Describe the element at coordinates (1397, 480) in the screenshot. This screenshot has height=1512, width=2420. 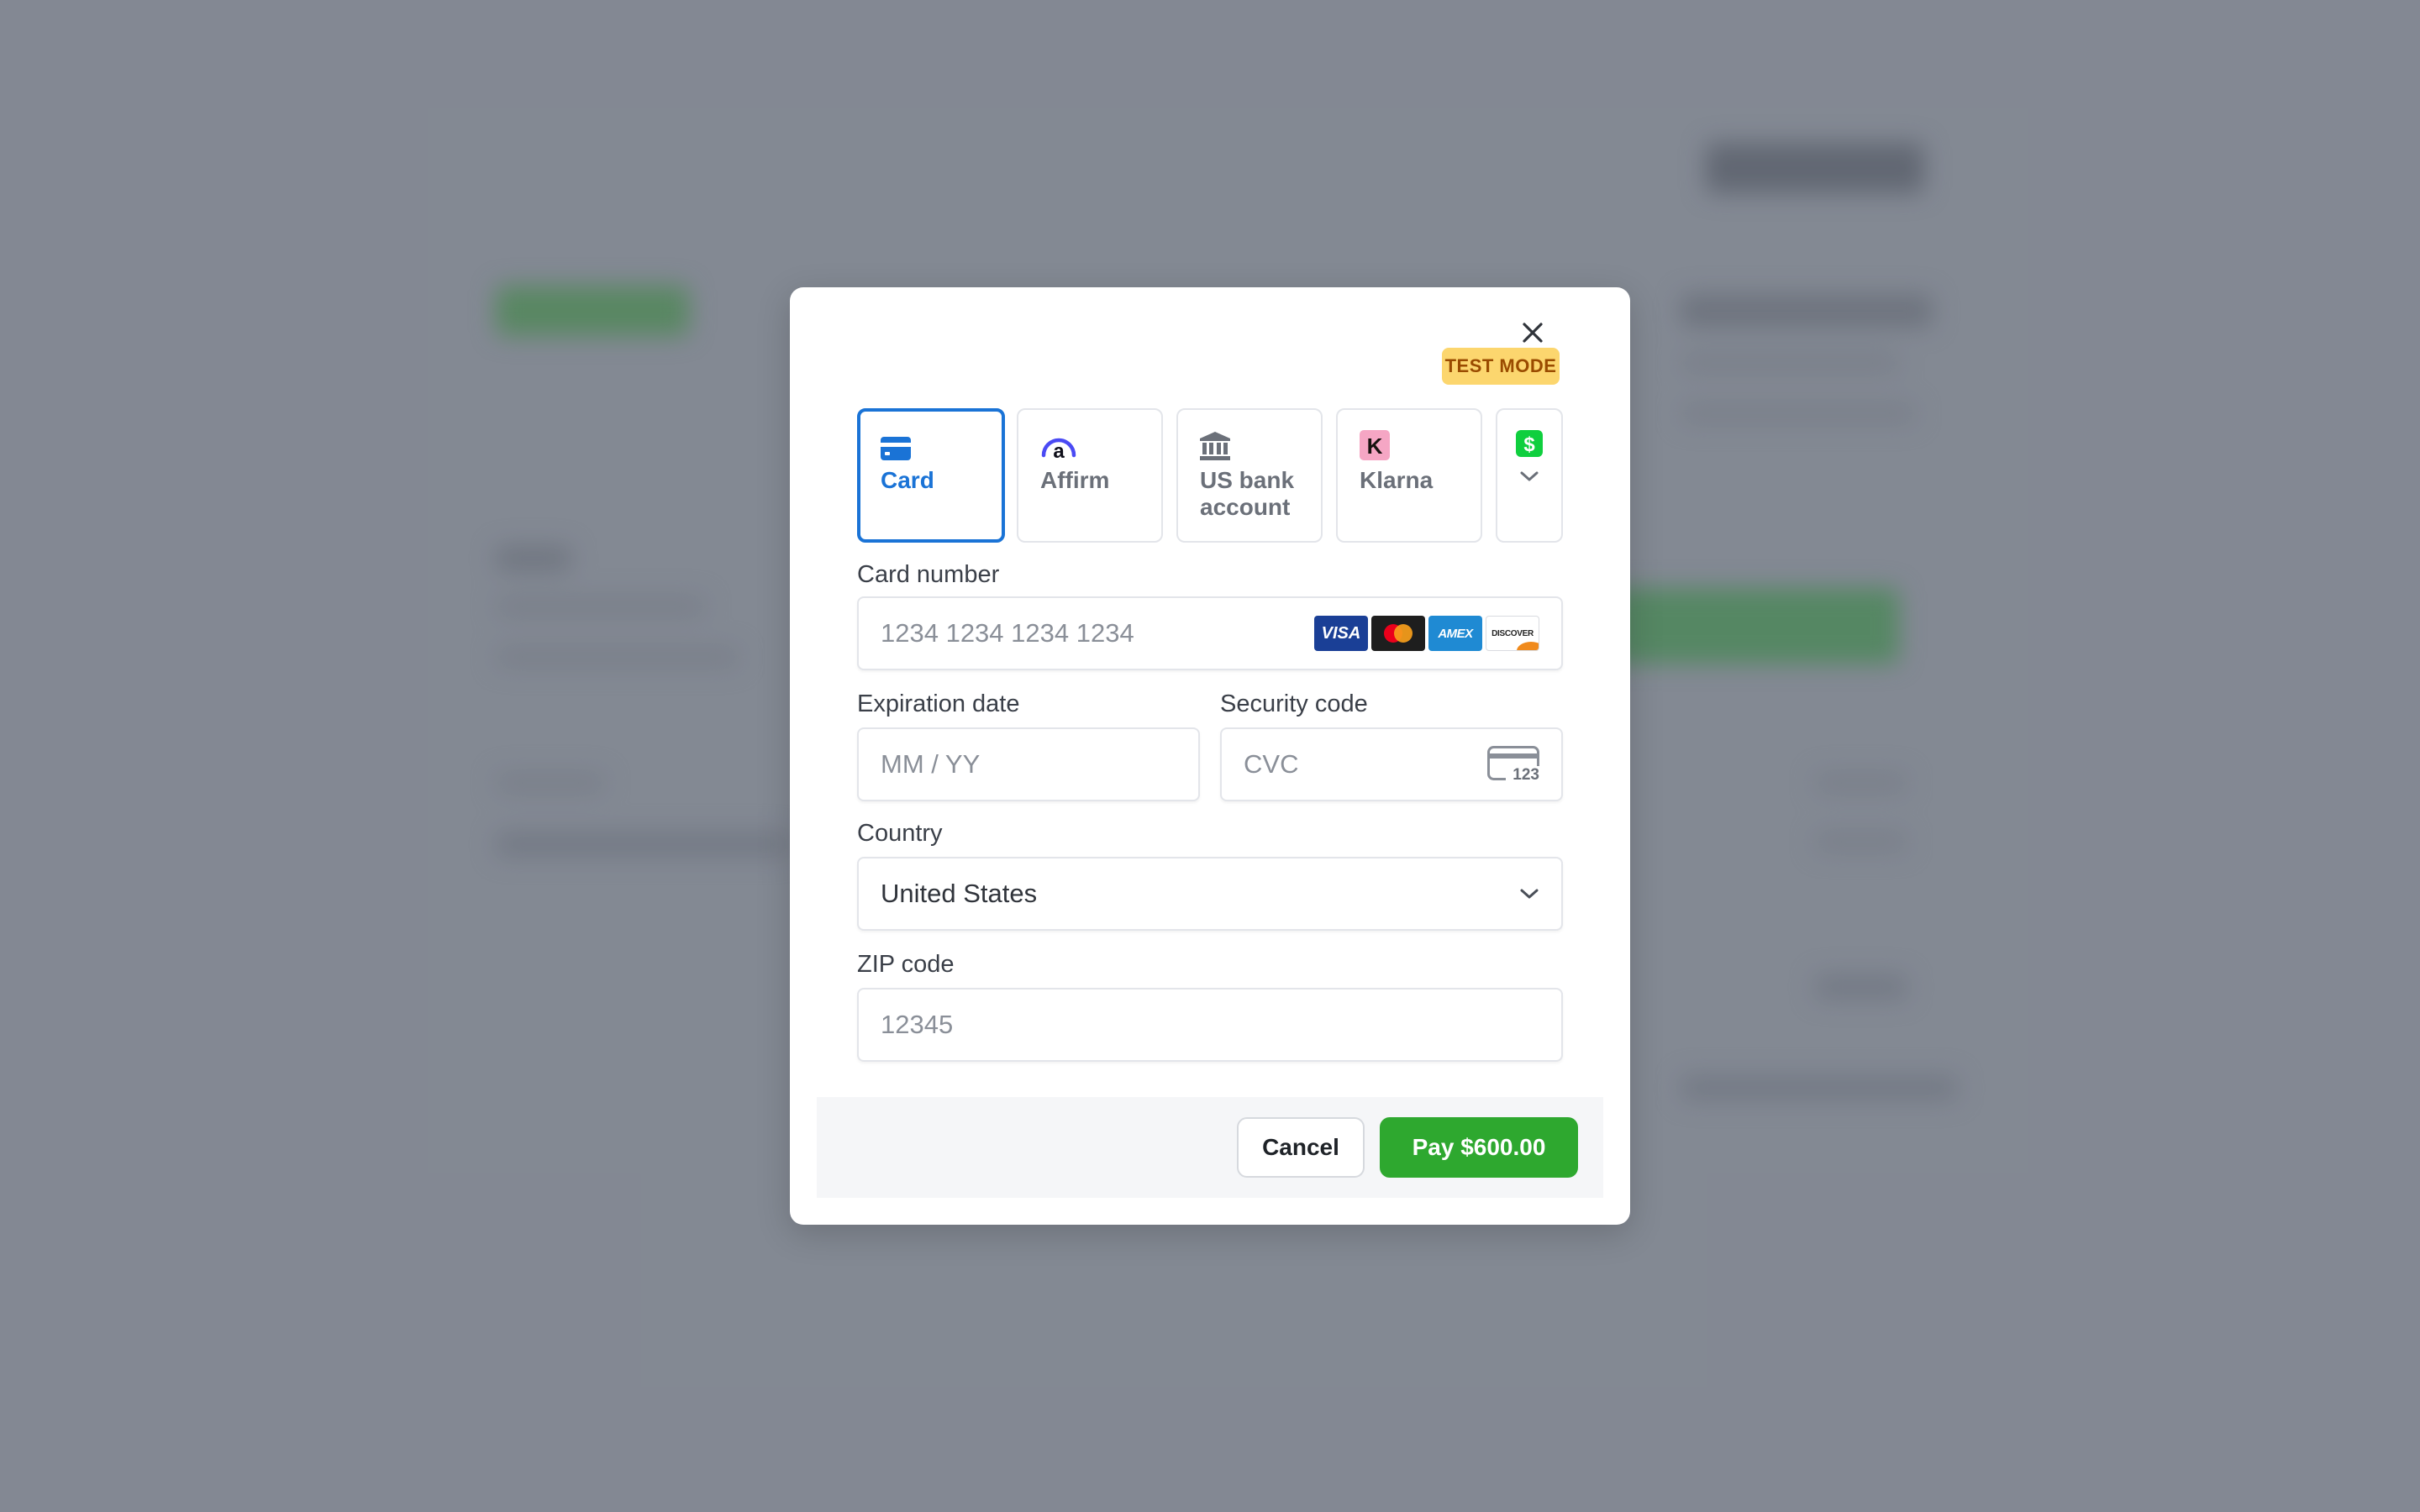
I see `tab-klarna-label: Klarna` at that location.